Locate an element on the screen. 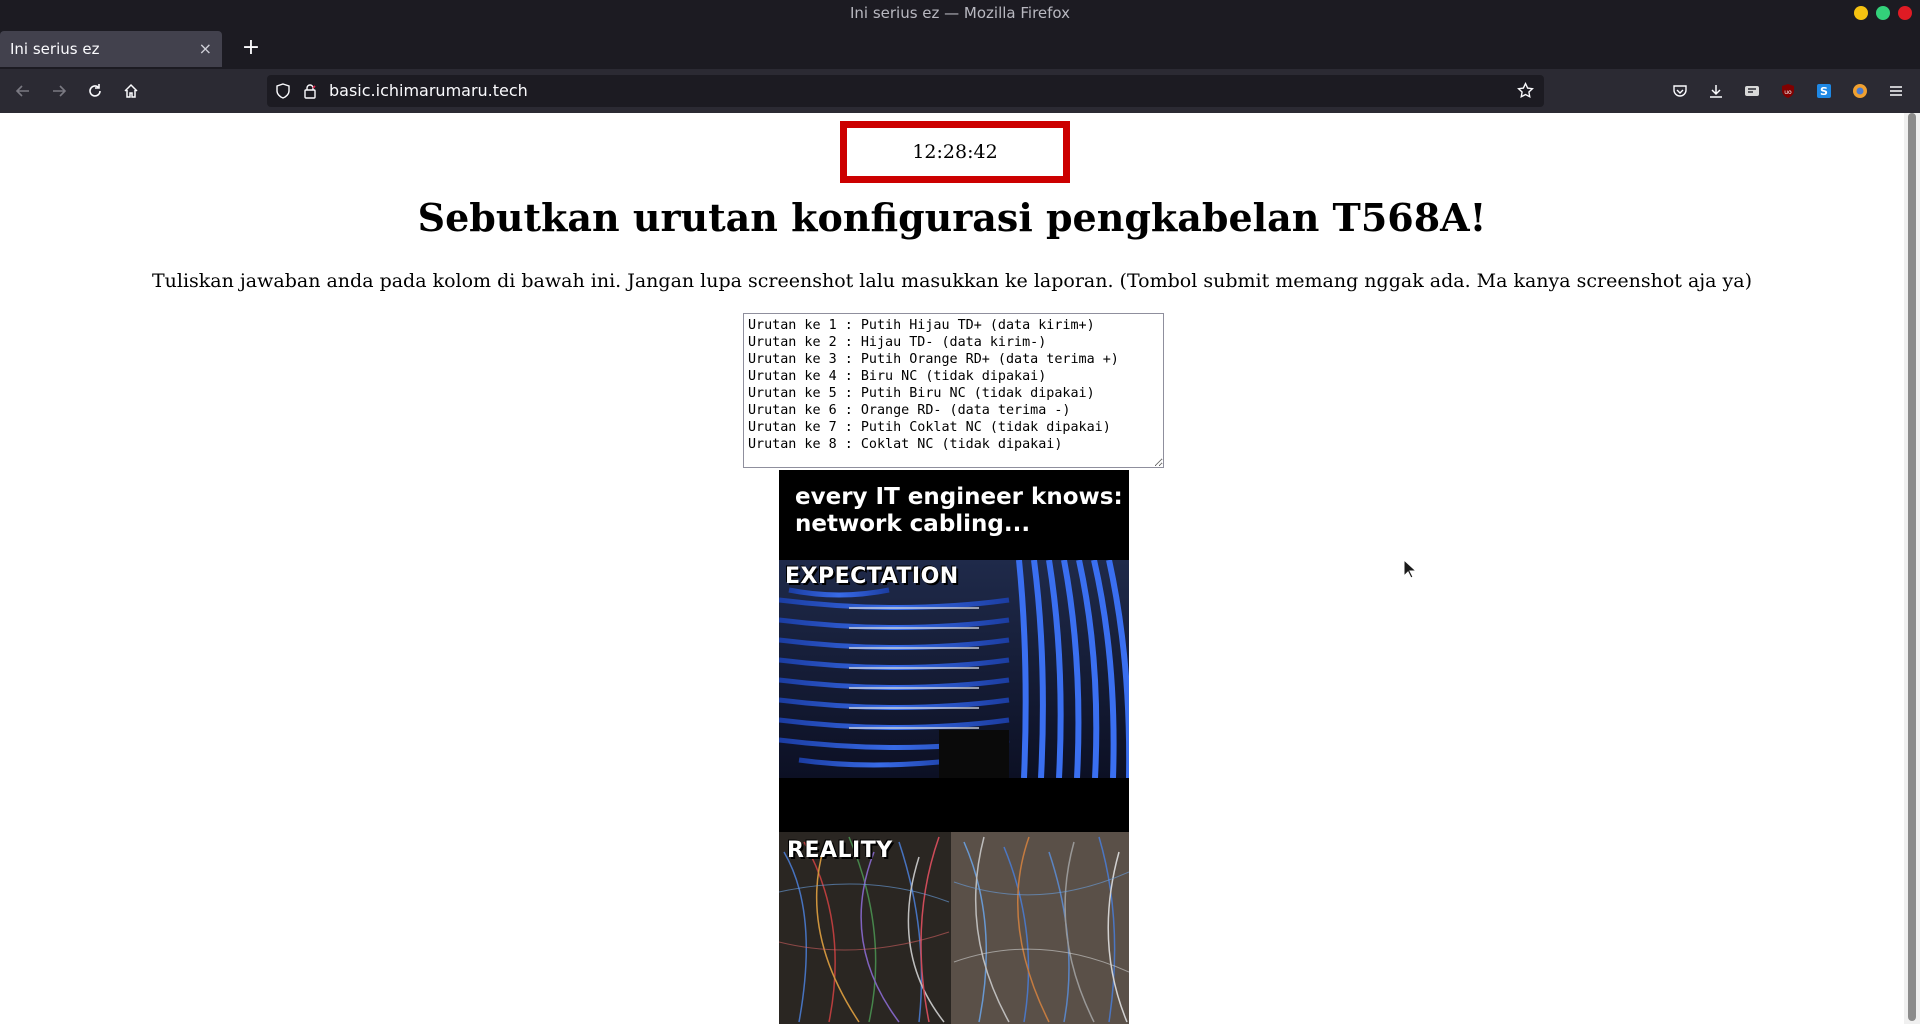 Image resolution: width=1920 pixels, height=1024 pixels. shield-icon is located at coordinates (283, 93).